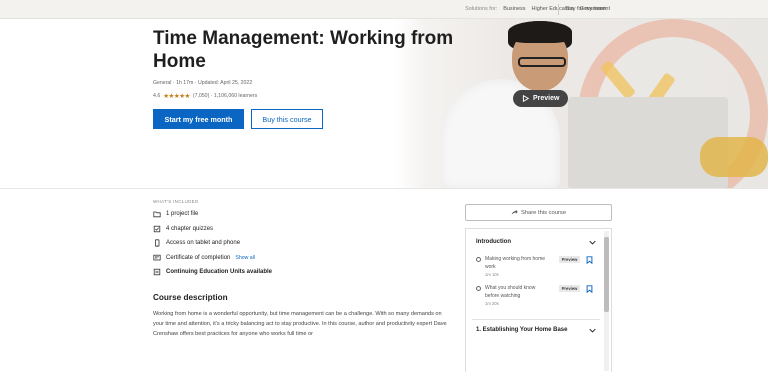 The image size is (768, 372). I want to click on show-all-link: Show all, so click(245, 258).